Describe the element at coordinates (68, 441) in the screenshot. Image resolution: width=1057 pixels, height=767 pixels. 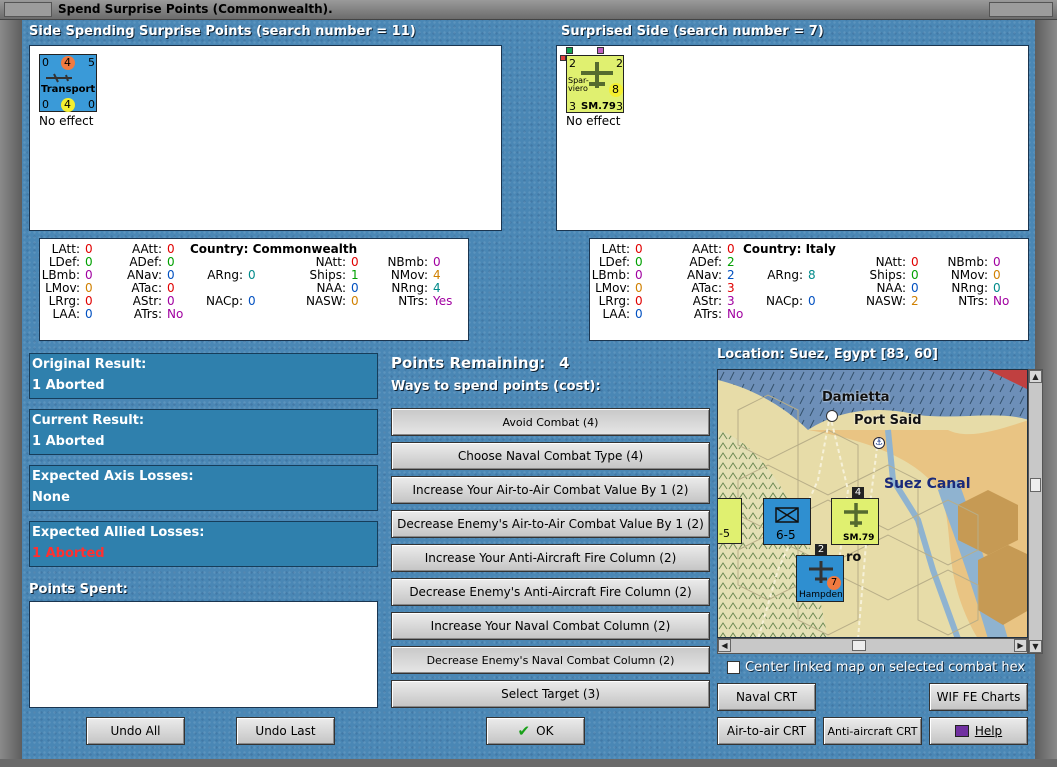
I see `current-result-value: 1 Aborted` at that location.